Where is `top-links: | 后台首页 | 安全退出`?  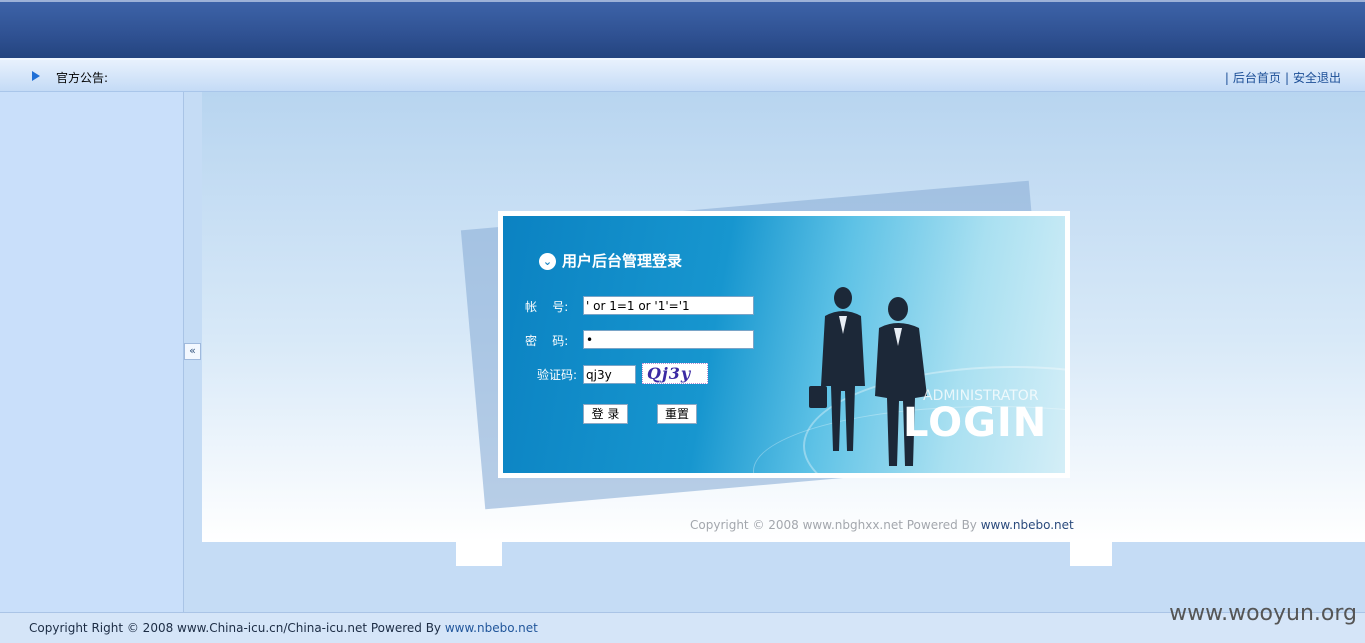 top-links: | 后台首页 | 安全退出 is located at coordinates (1281, 77).